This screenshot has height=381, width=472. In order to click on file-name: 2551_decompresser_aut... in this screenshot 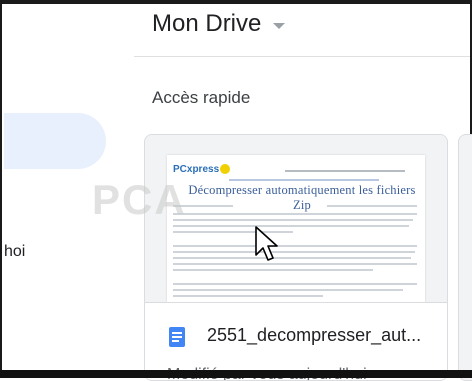, I will do `click(314, 335)`.